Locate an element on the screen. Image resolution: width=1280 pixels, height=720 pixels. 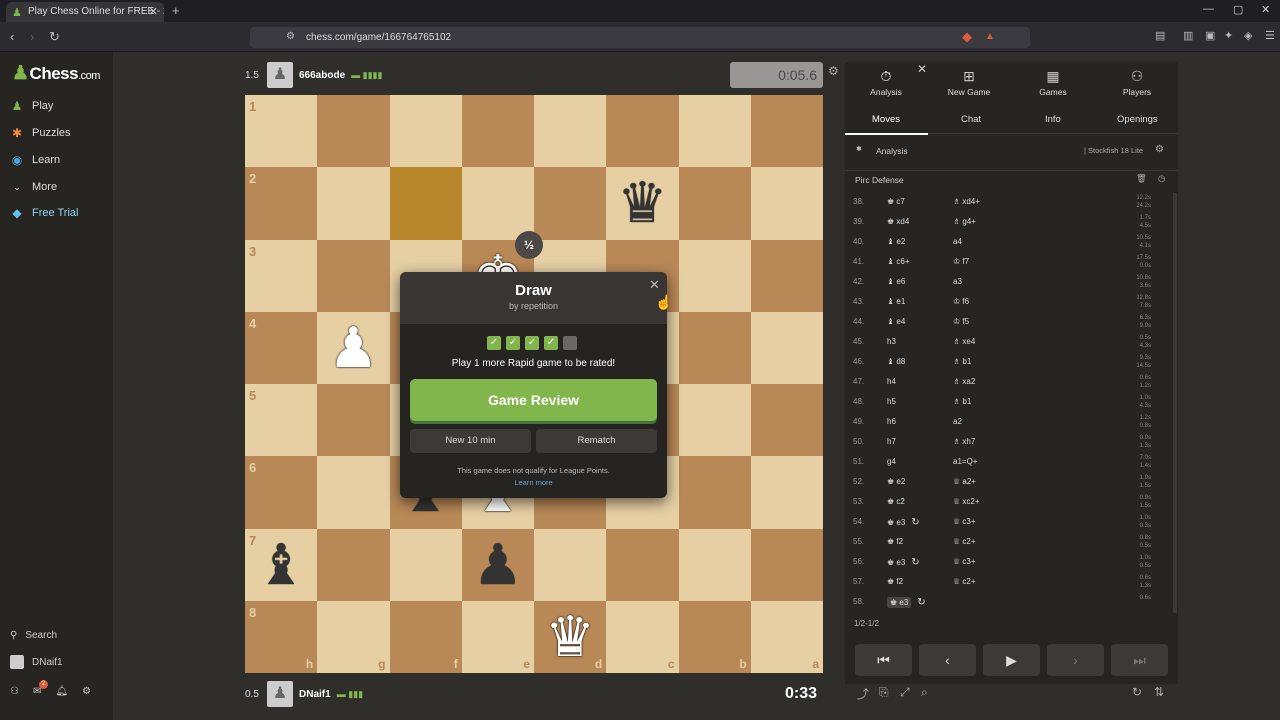
zoom-icon: ⌕ is located at coordinates (924, 692).